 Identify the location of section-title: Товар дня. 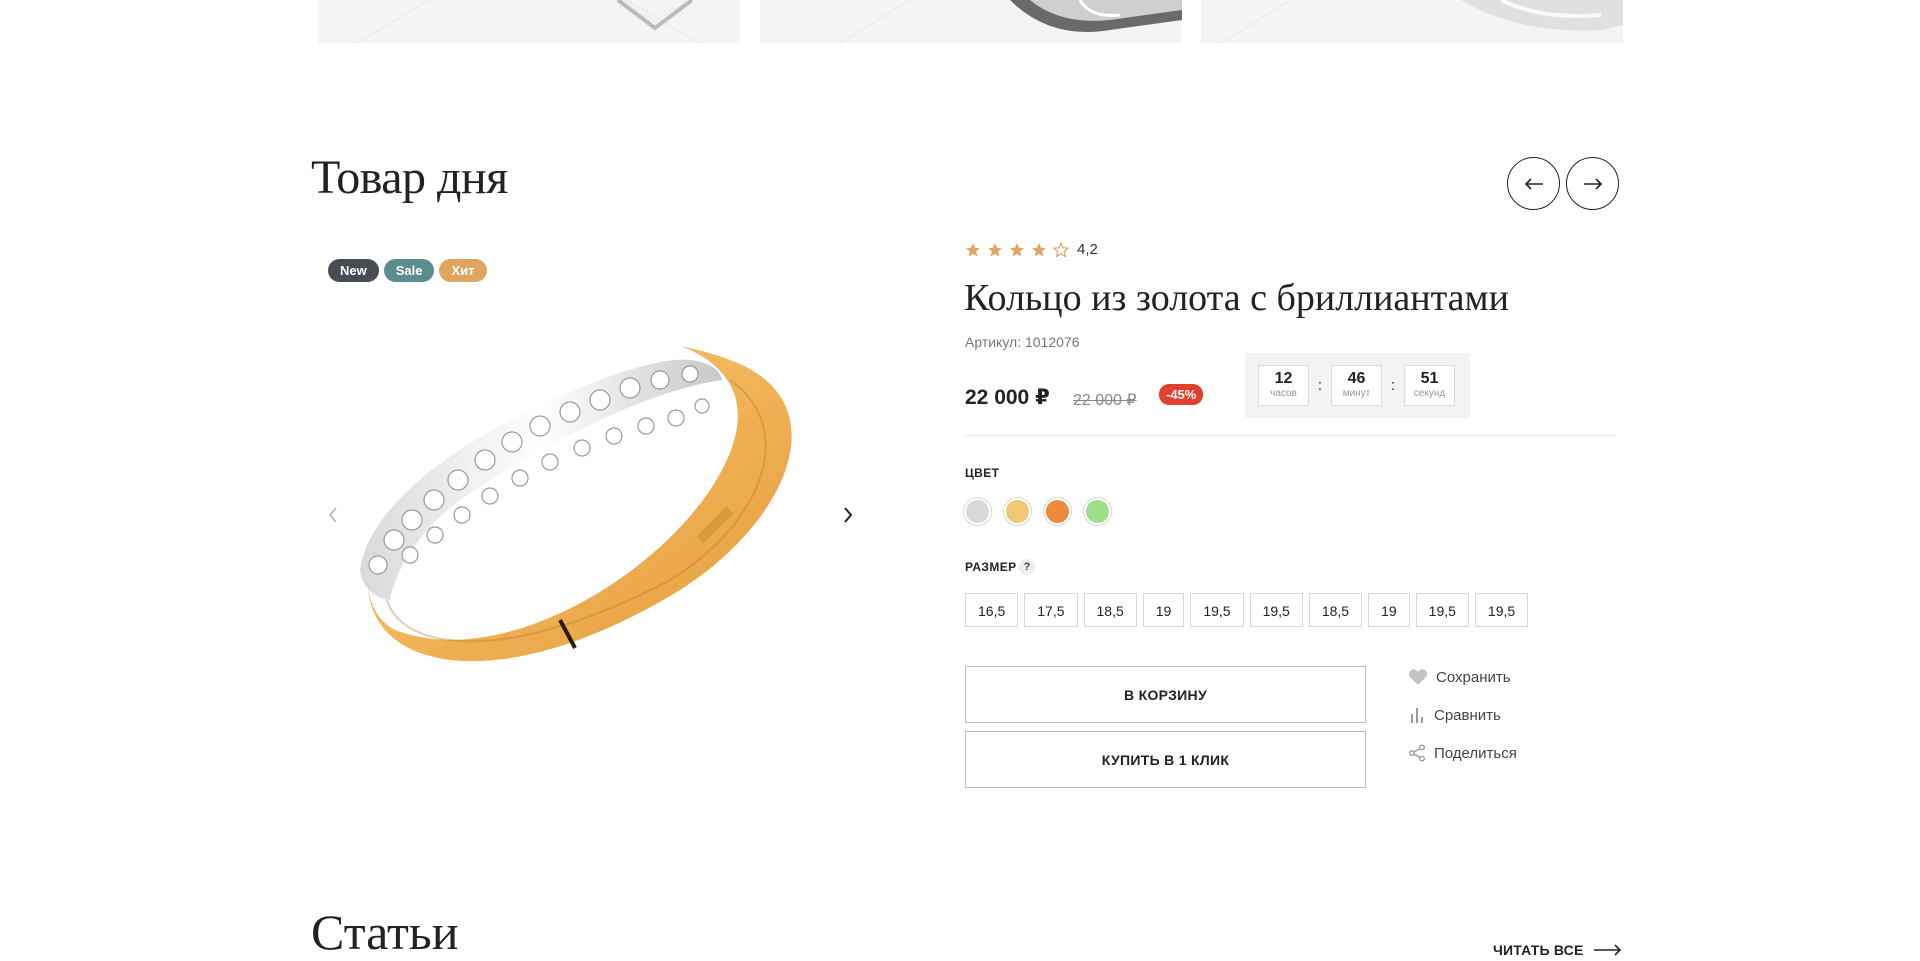
(409, 177).